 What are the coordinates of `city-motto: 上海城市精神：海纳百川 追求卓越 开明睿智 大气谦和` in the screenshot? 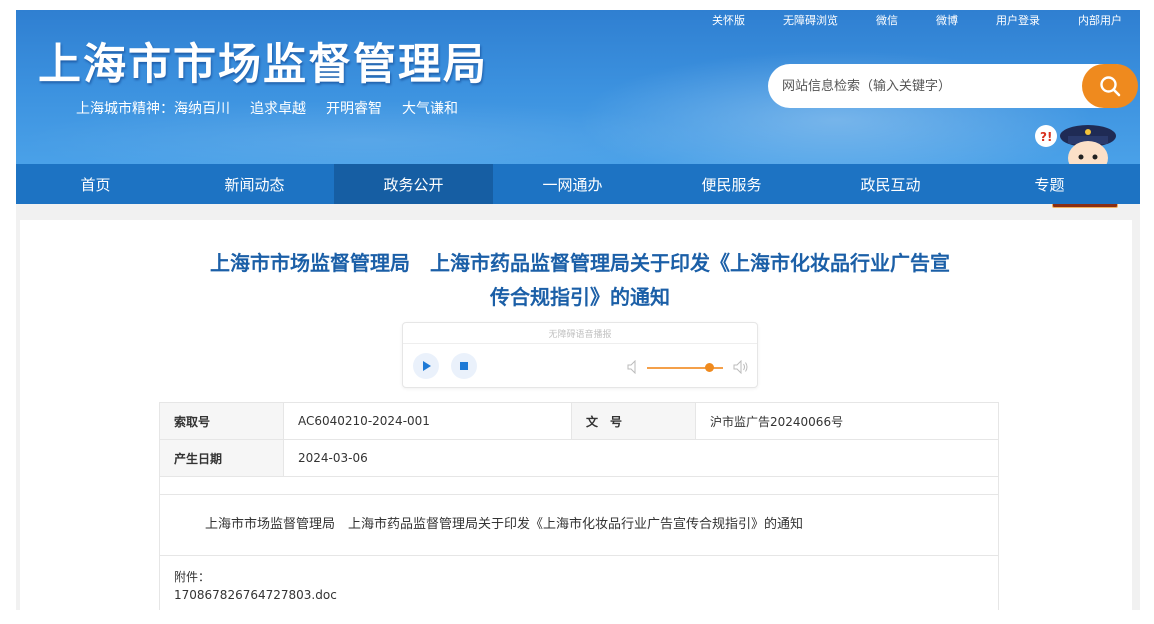 It's located at (267, 108).